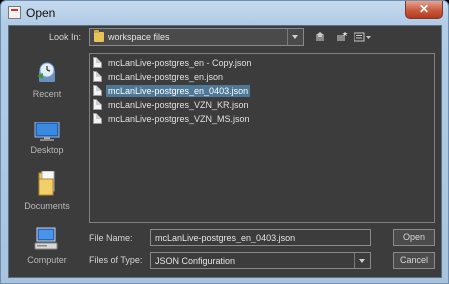  Describe the element at coordinates (47, 94) in the screenshot. I see `sidebar-item-label: Recent` at that location.